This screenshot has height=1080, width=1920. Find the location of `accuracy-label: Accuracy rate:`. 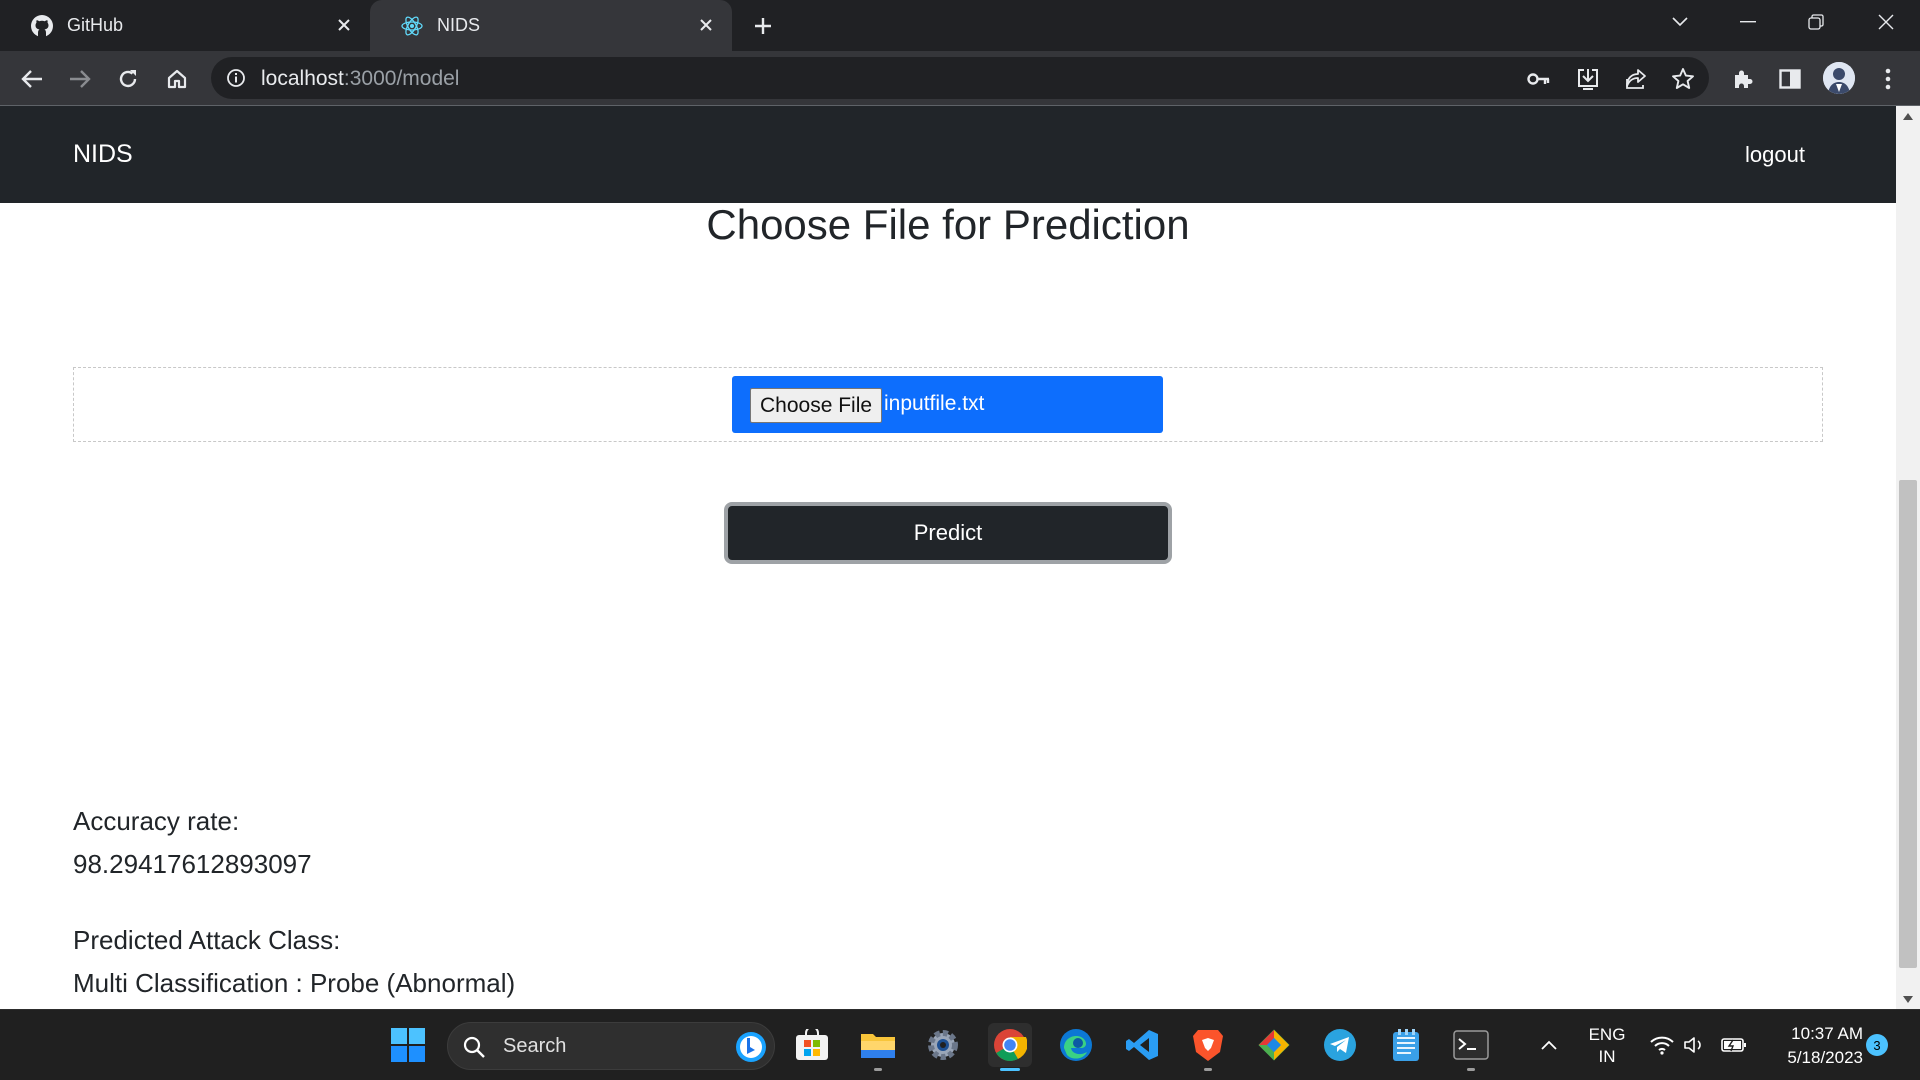

accuracy-label: Accuracy rate: is located at coordinates (156, 821).